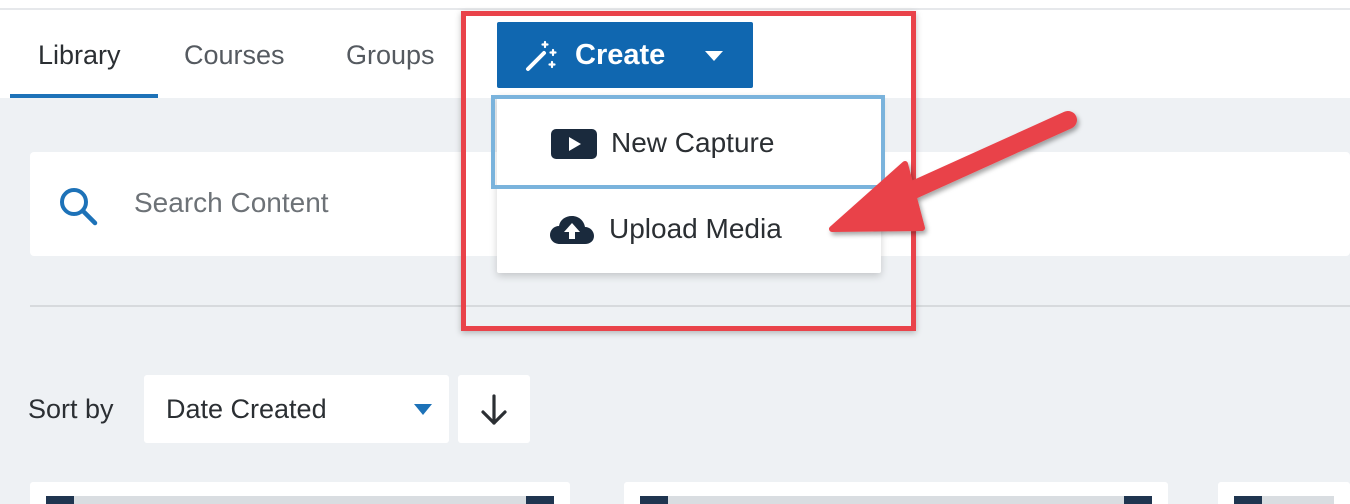 The width and height of the screenshot is (1350, 504). Describe the element at coordinates (390, 55) in the screenshot. I see `tab-groups: Groups` at that location.